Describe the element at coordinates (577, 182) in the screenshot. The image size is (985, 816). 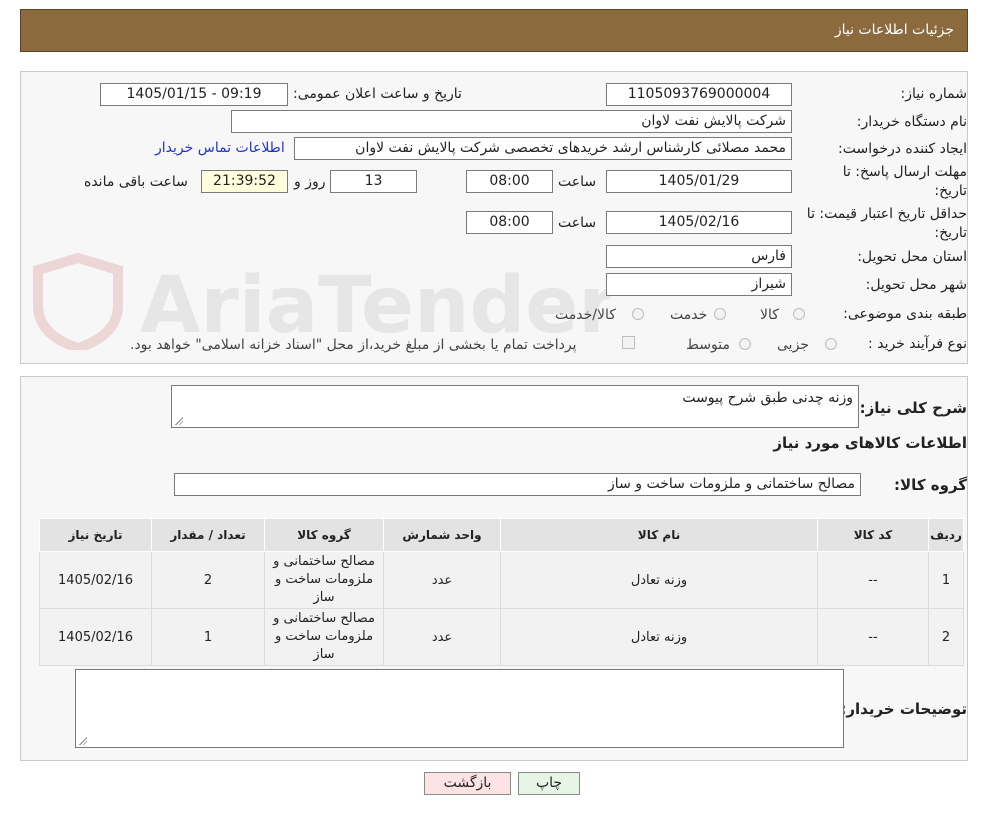
I see `deadline-time-label: ساعت` at that location.